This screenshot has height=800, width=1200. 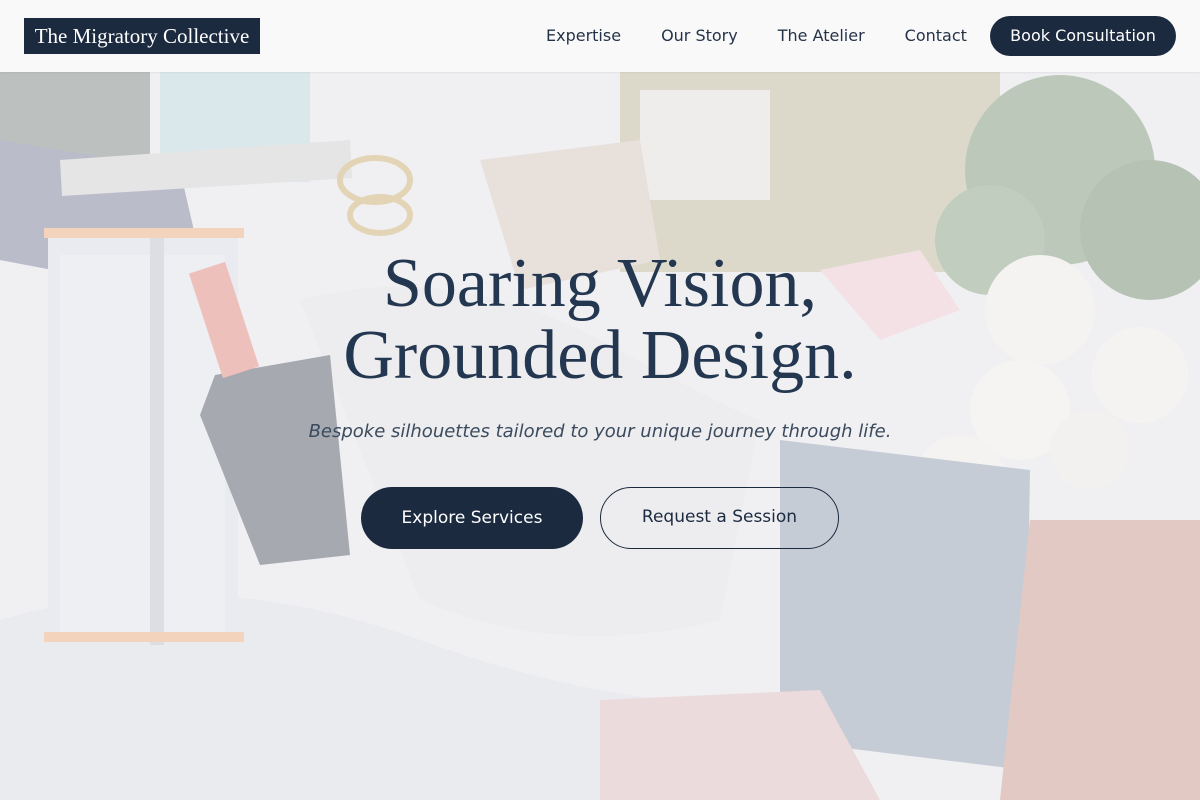 What do you see at coordinates (600, 283) in the screenshot?
I see `hero-title-line-1: Soaring Vision,` at bounding box center [600, 283].